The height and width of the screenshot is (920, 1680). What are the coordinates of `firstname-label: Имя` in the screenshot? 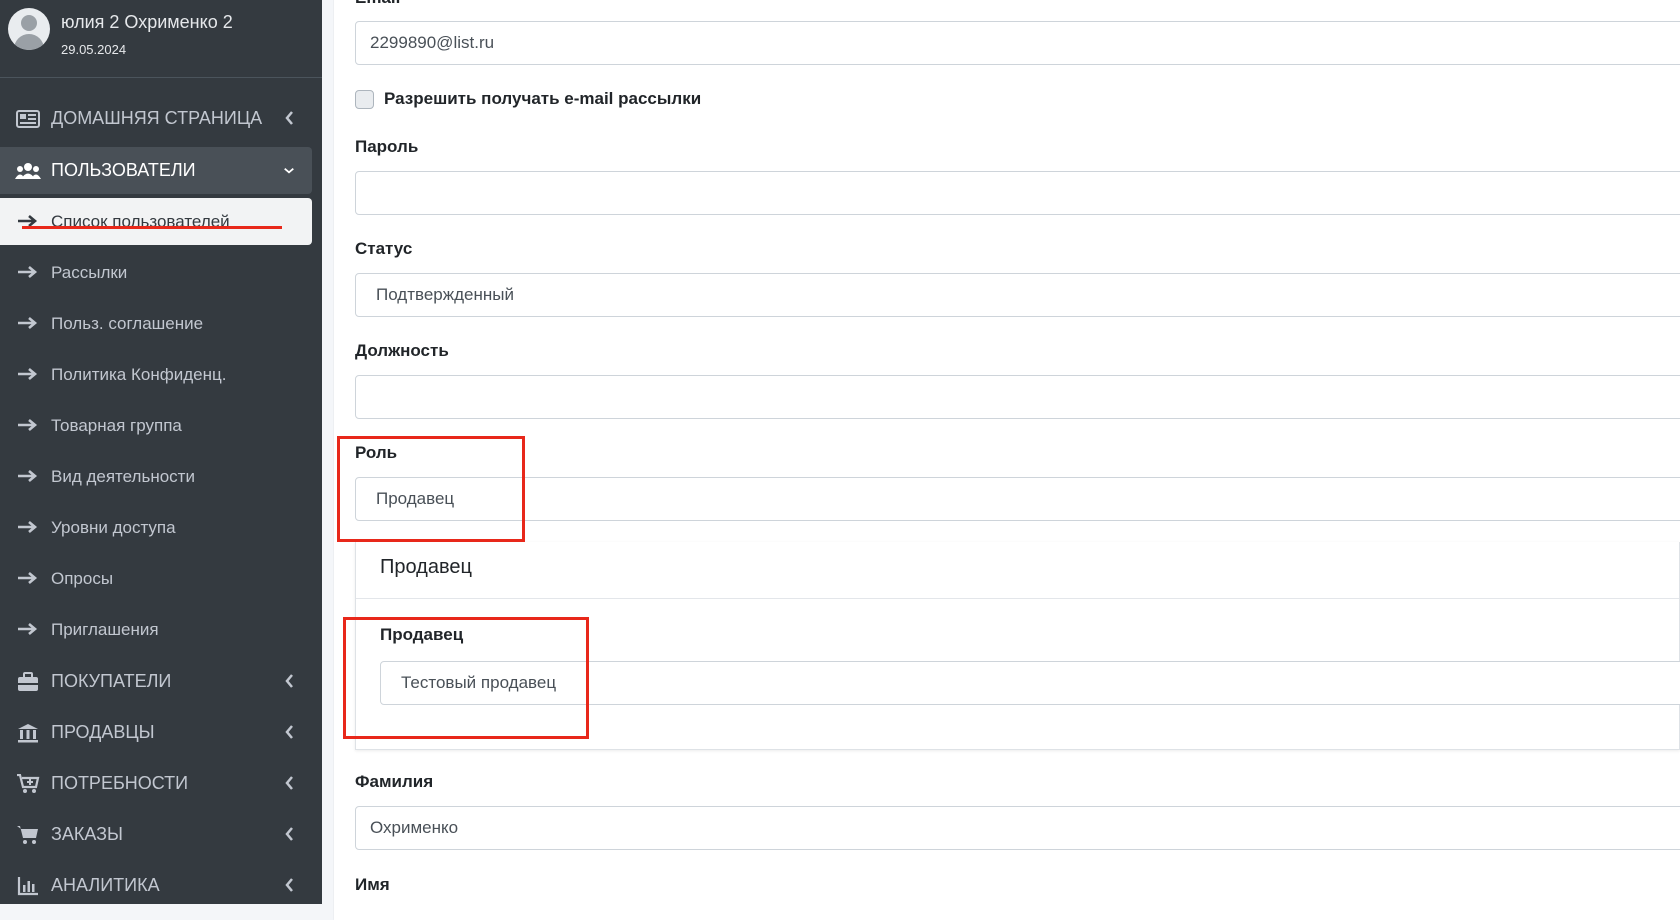 It's located at (372, 884).